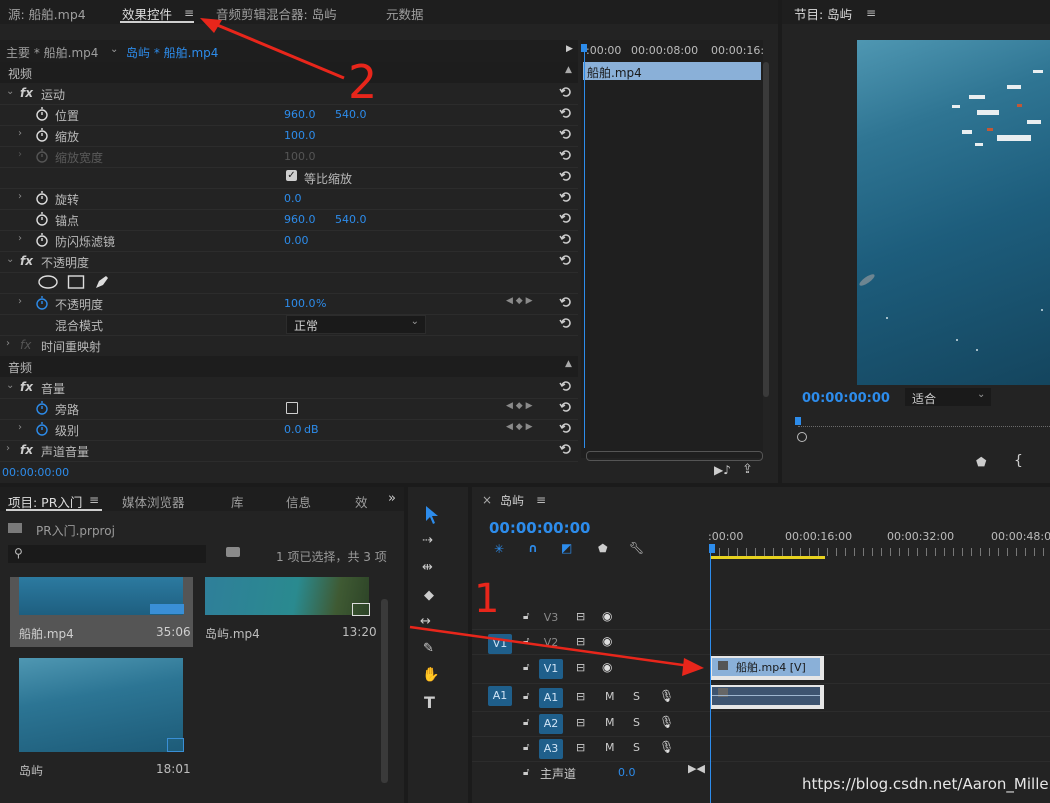 Image resolution: width=1050 pixels, height=803 pixels. Describe the element at coordinates (486, 599) in the screenshot. I see `annotation-label-1: 1` at that location.